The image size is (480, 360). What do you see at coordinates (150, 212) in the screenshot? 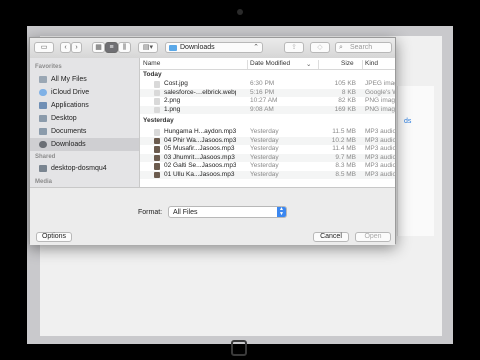
I see `format-label: Format:` at bounding box center [150, 212].